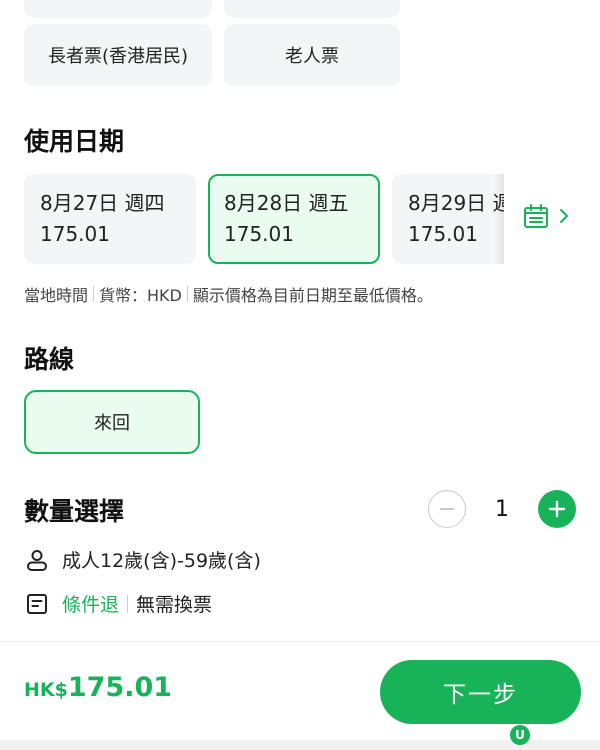 The width and height of the screenshot is (600, 750). I want to click on date-label: 8月27日 週四, so click(102, 203).